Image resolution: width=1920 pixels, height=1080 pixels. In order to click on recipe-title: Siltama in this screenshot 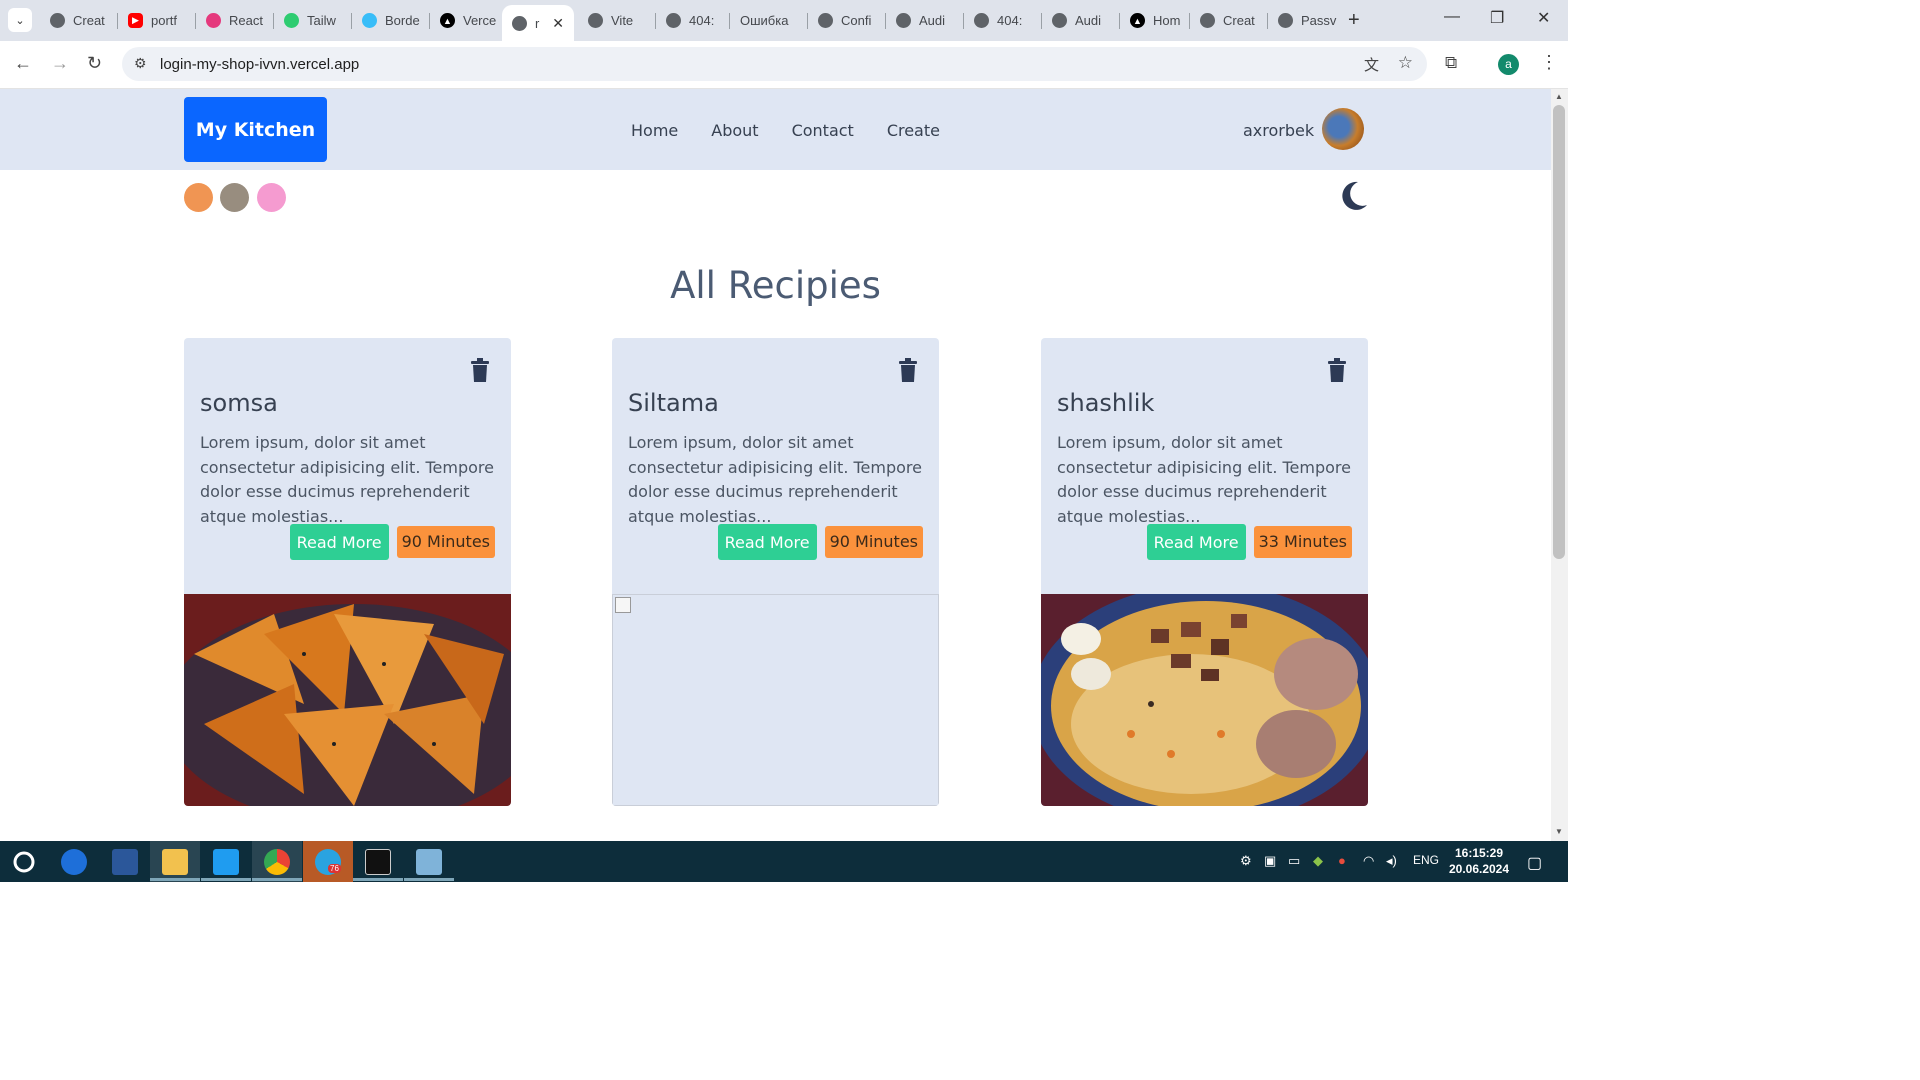, I will do `click(673, 403)`.